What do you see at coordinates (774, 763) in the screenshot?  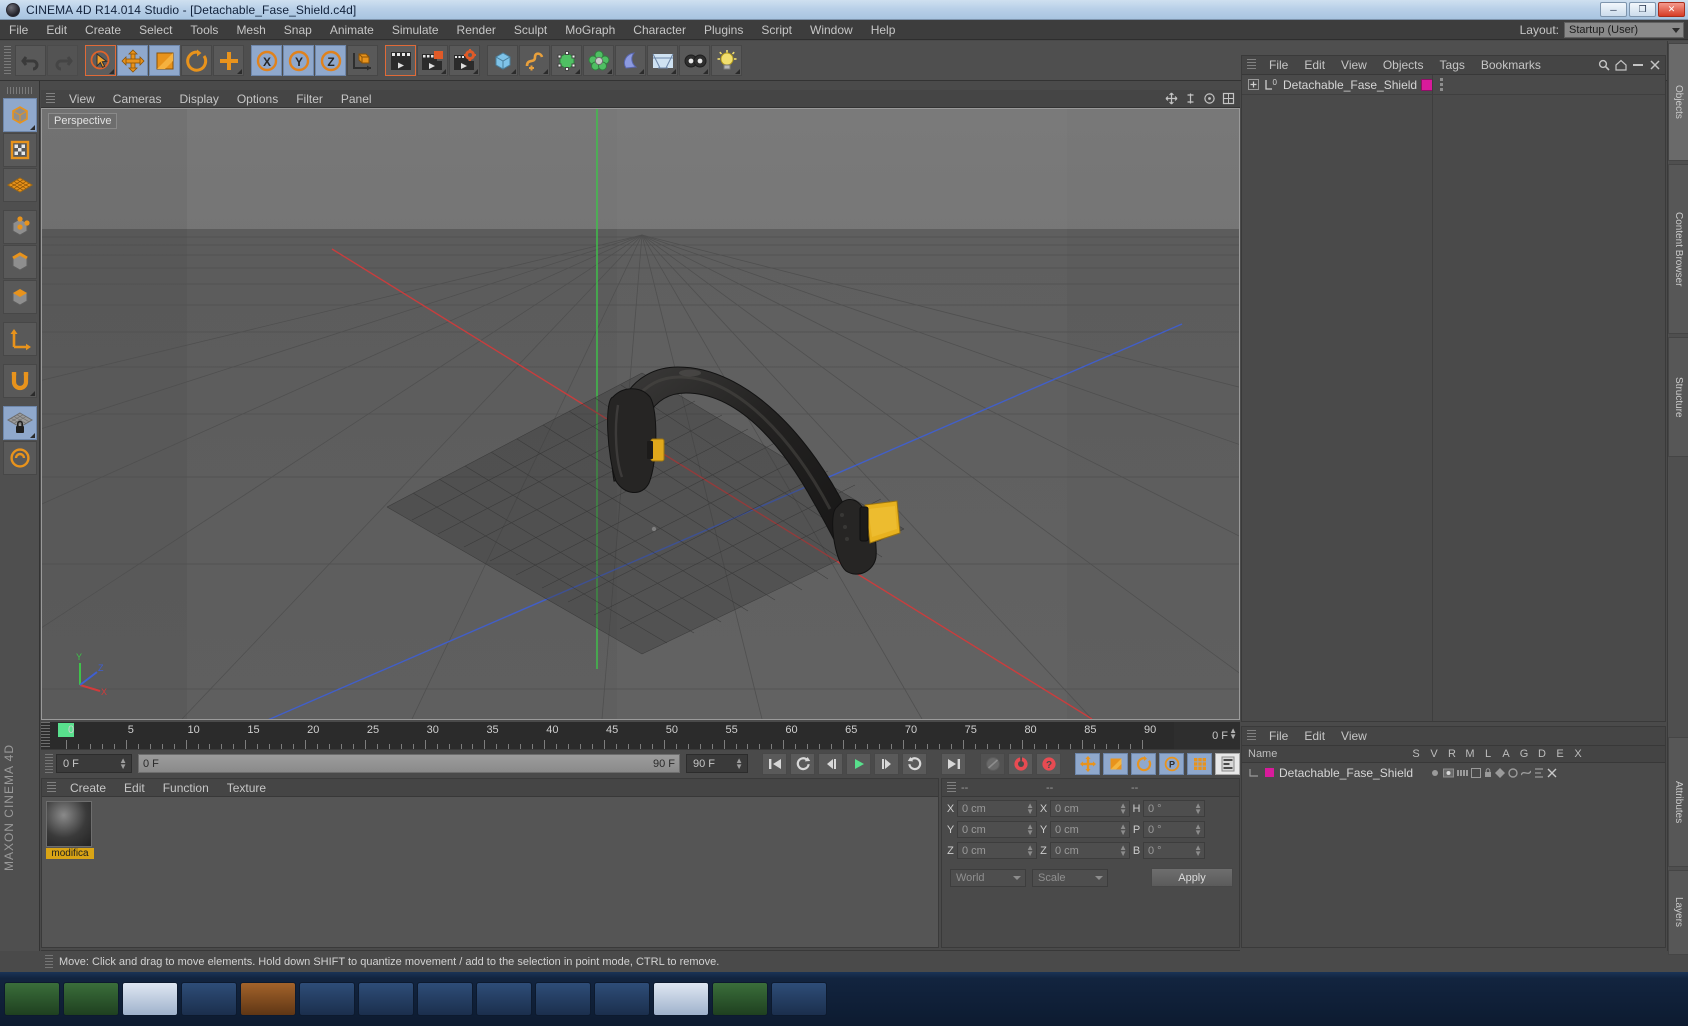 I see `go-to-start-button` at bounding box center [774, 763].